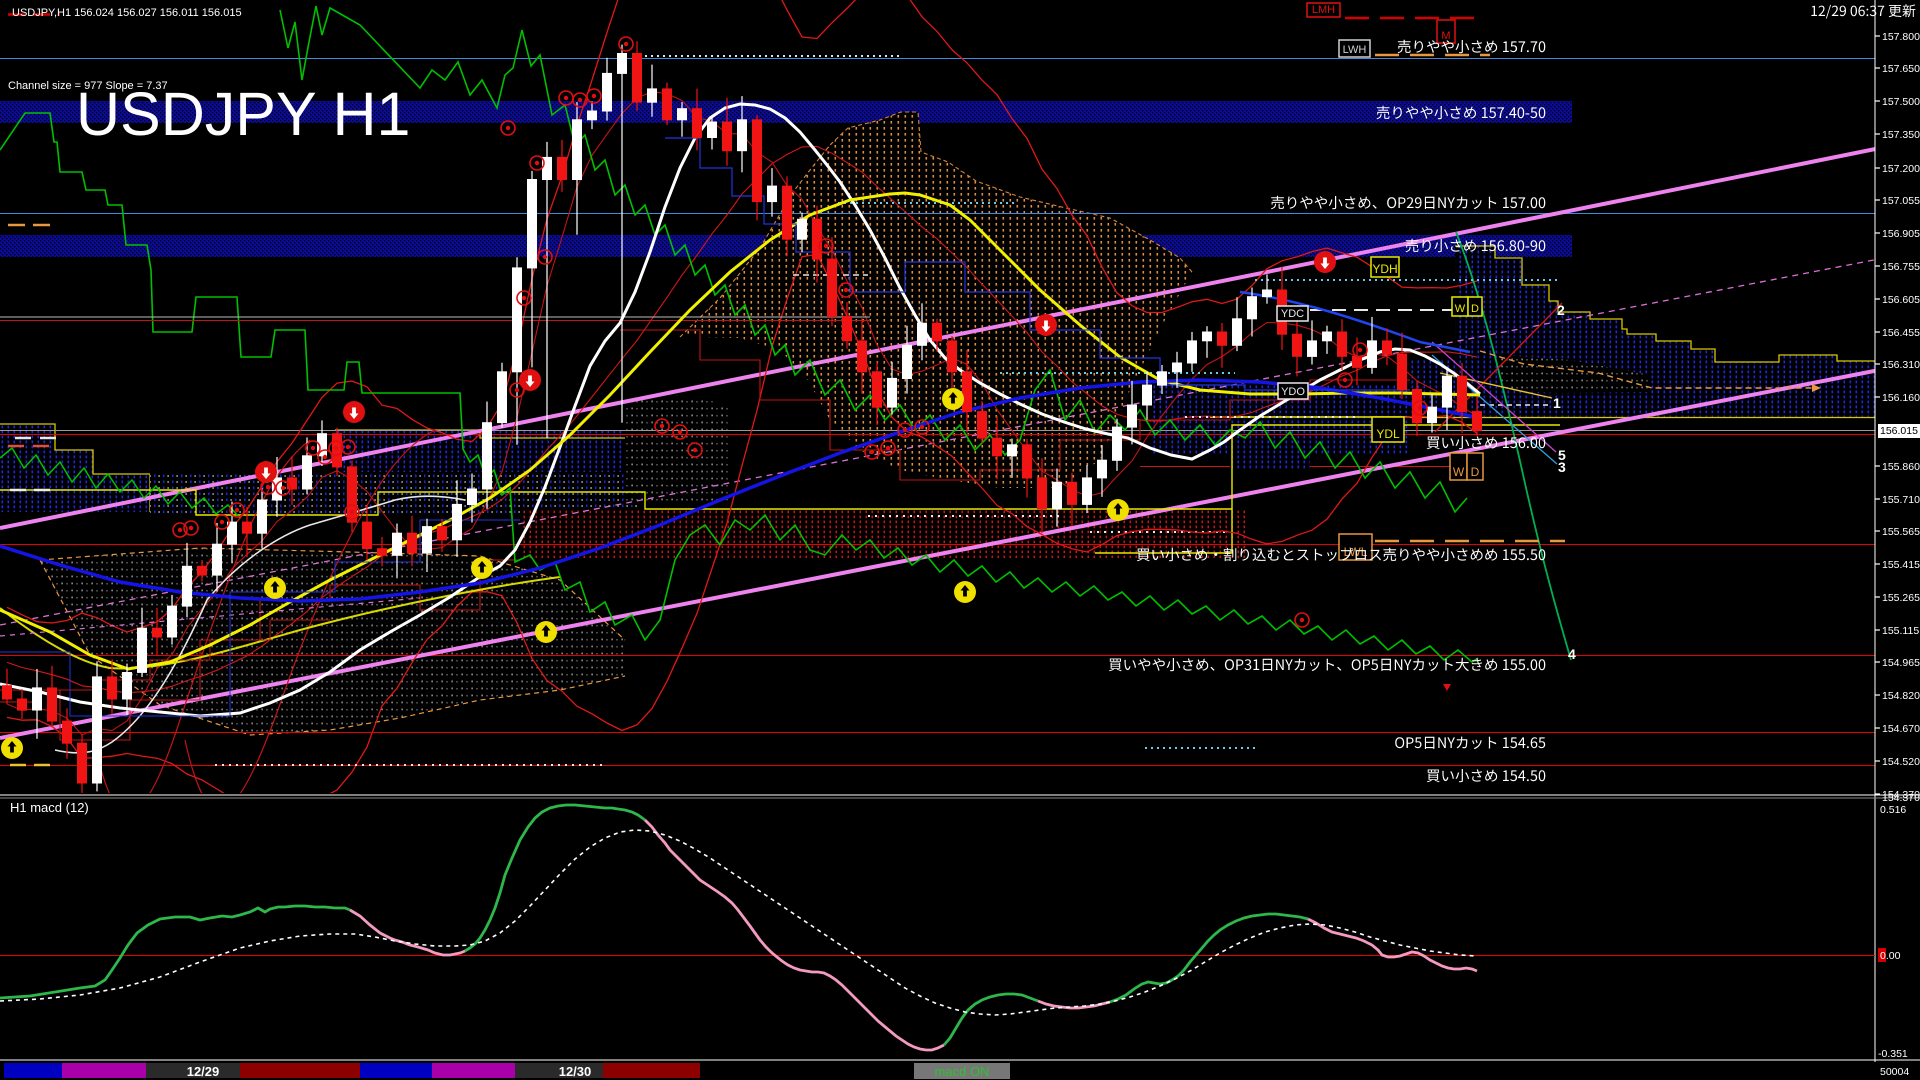 The height and width of the screenshot is (1080, 1920). I want to click on svg-text: 157.650, so click(1901, 69).